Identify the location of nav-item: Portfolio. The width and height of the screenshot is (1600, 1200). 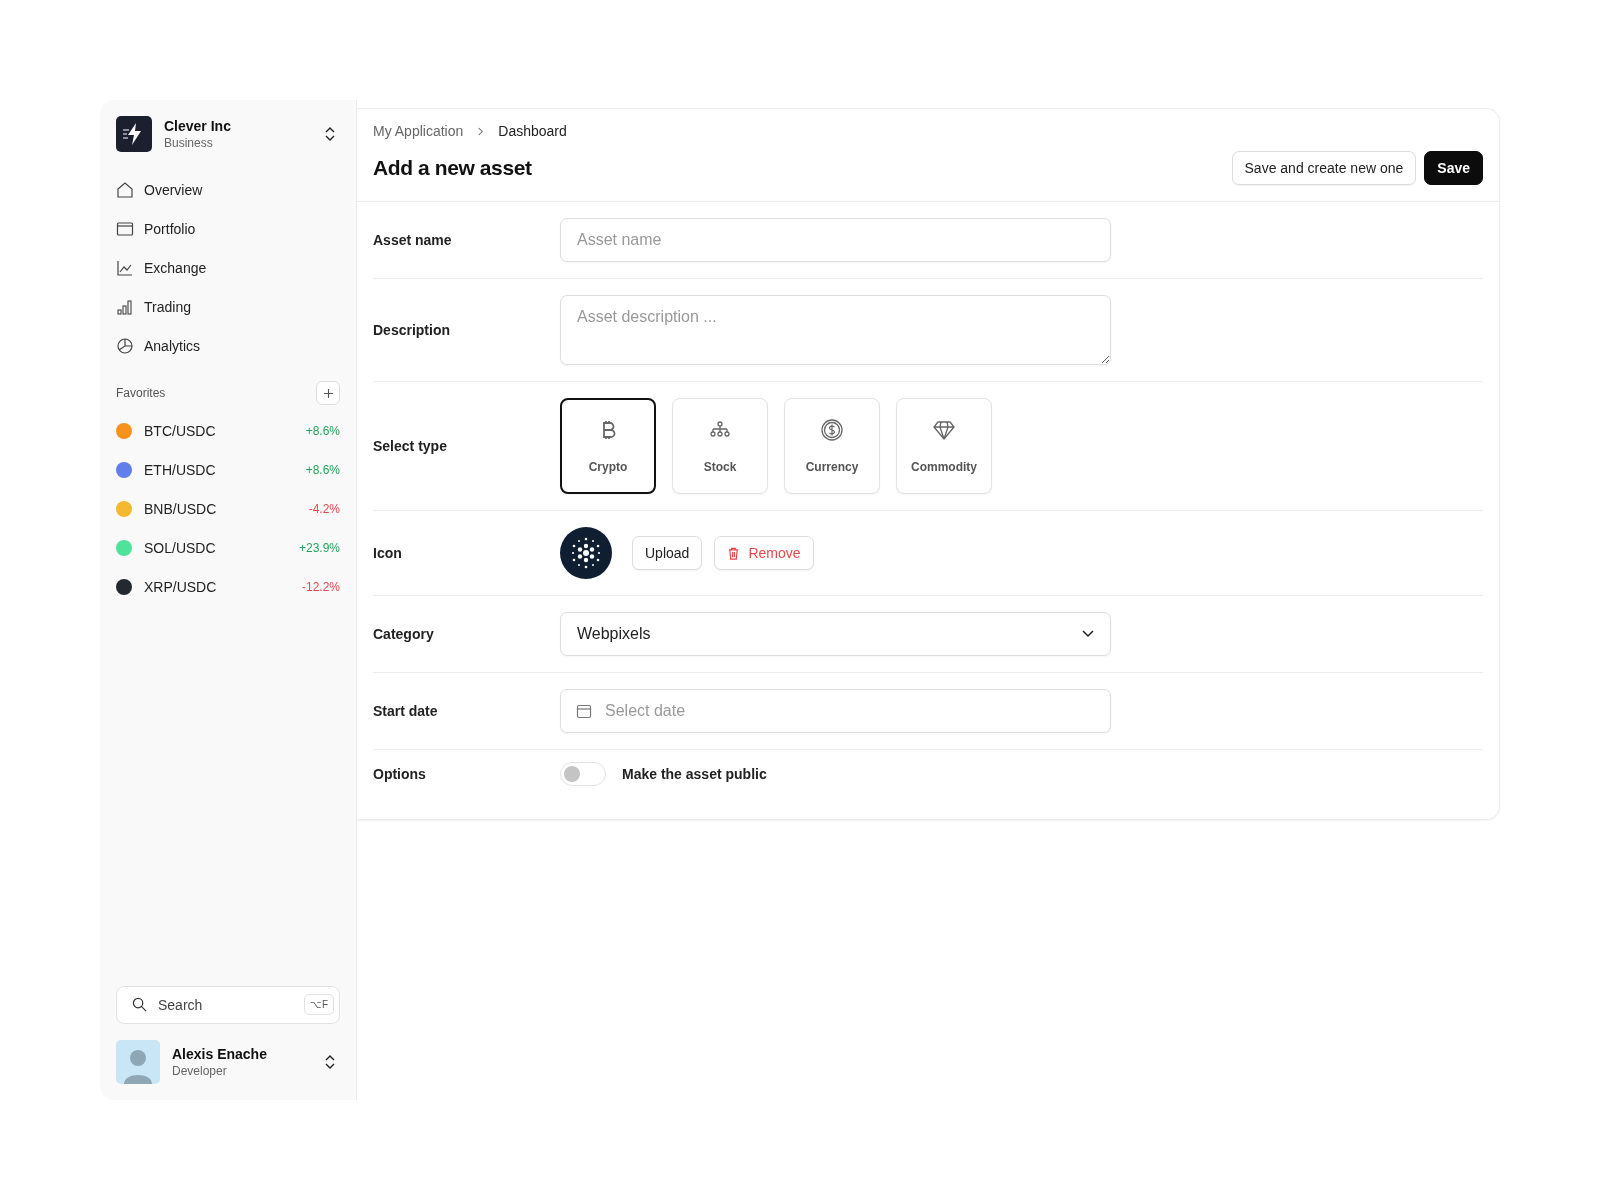
(228, 228).